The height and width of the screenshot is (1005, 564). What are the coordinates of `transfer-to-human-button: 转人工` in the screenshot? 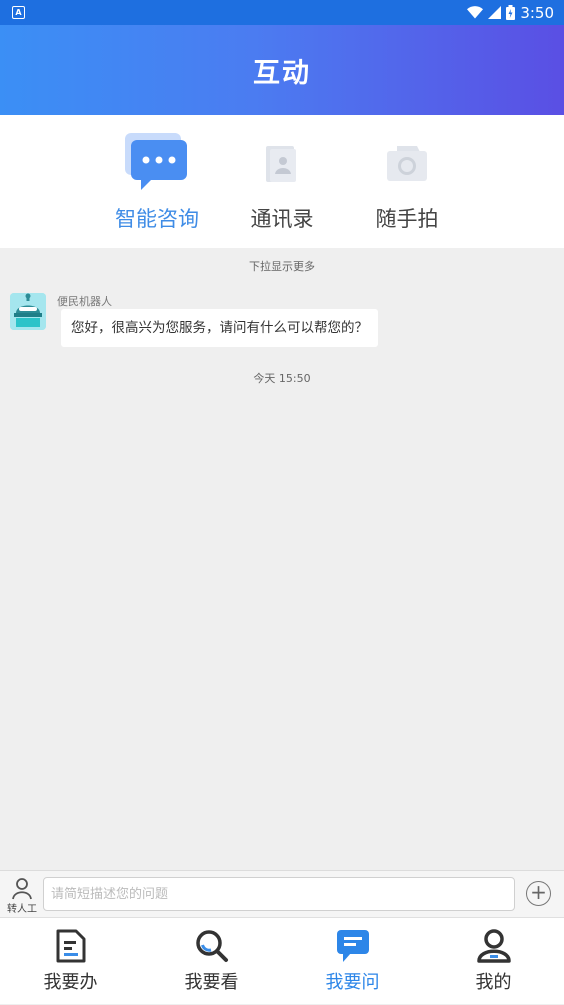 It's located at (22, 895).